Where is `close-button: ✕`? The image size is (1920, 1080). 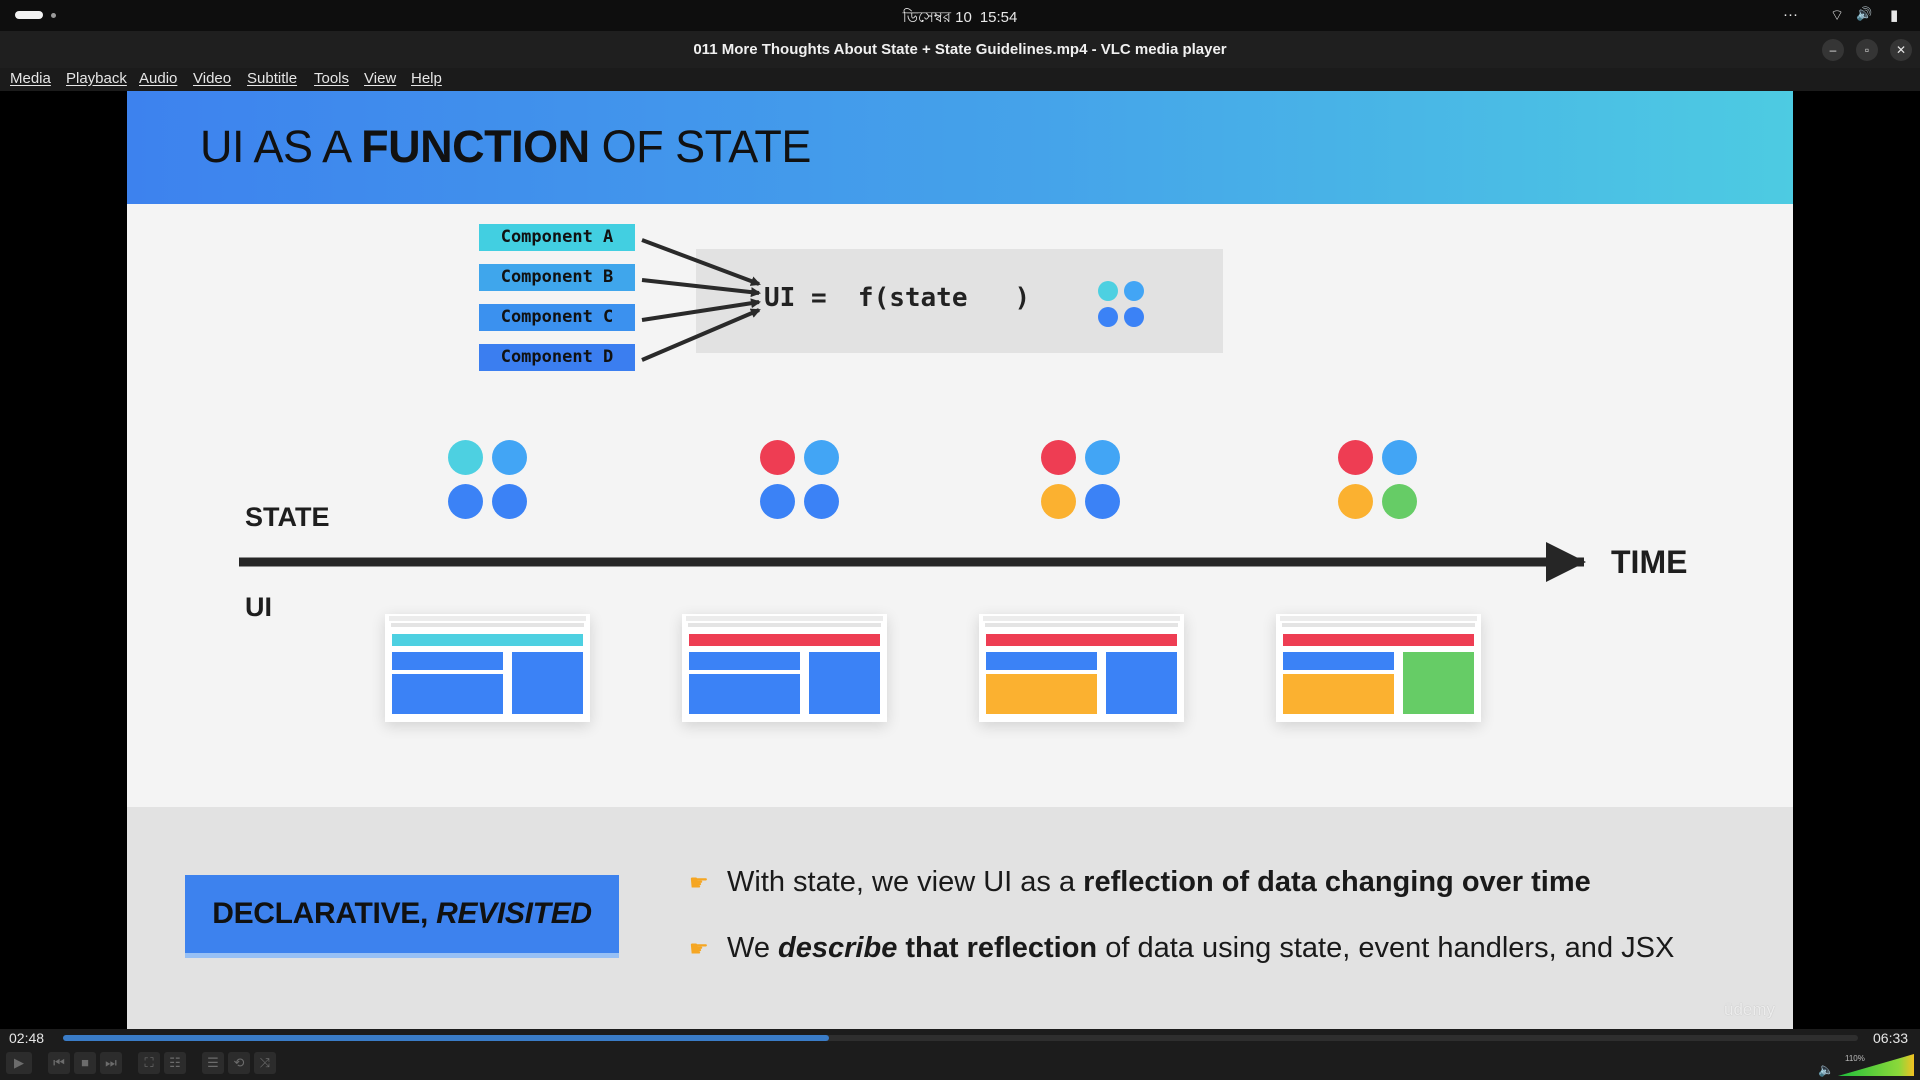 close-button: ✕ is located at coordinates (1901, 50).